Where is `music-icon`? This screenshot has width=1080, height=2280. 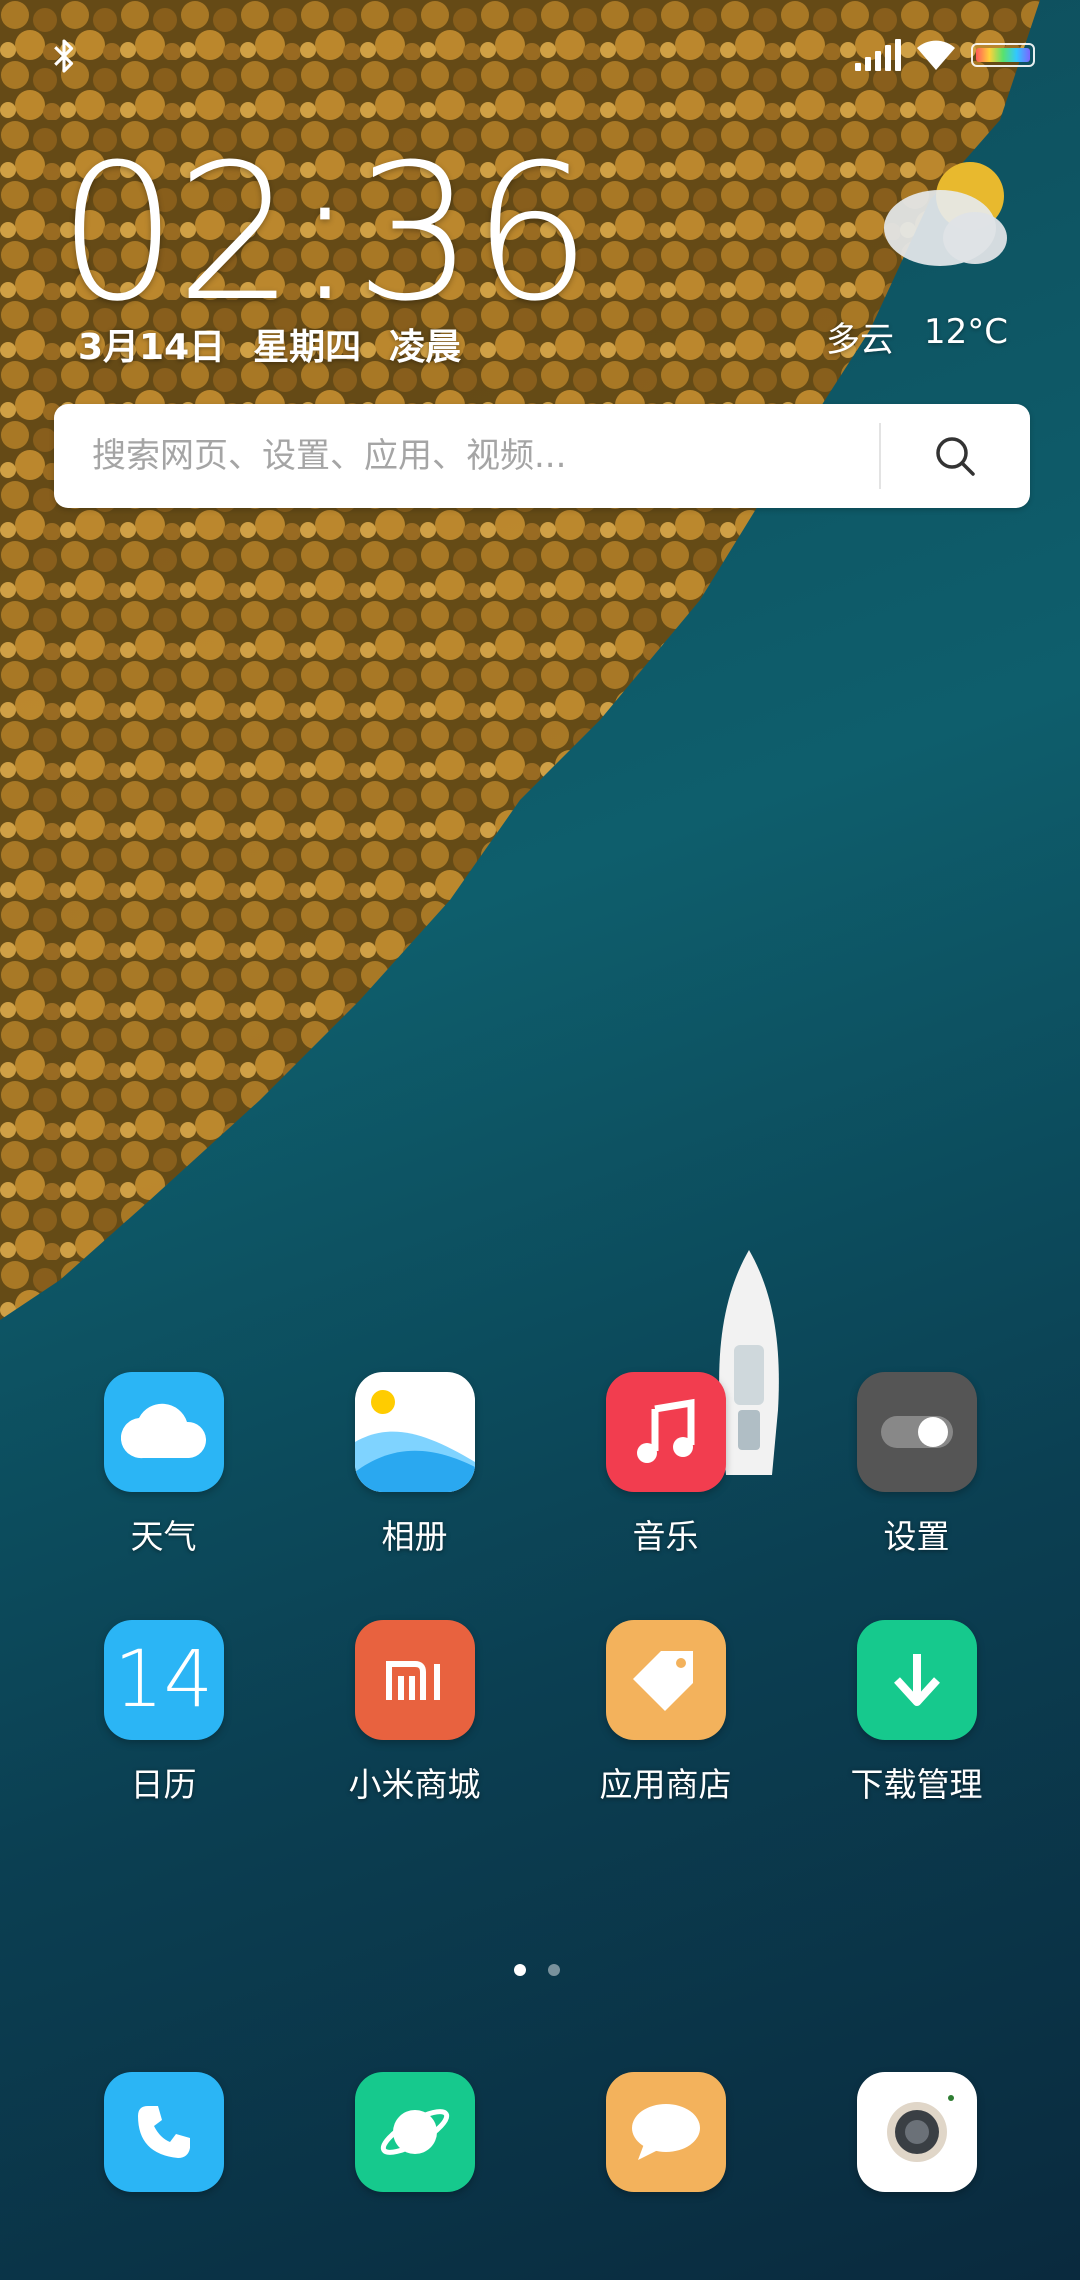
music-icon is located at coordinates (665, 1432).